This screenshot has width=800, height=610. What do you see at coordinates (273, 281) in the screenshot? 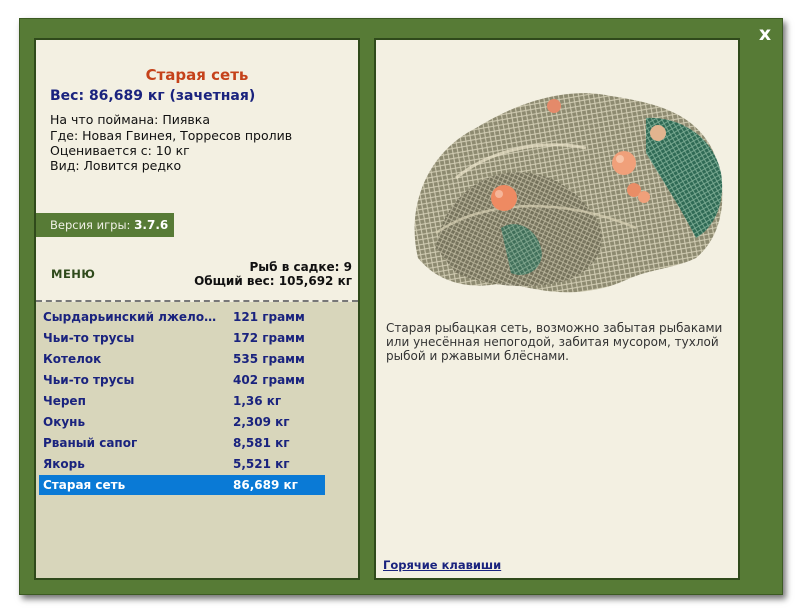
I see `total-weight: Общий вес: 105,692 кг` at bounding box center [273, 281].